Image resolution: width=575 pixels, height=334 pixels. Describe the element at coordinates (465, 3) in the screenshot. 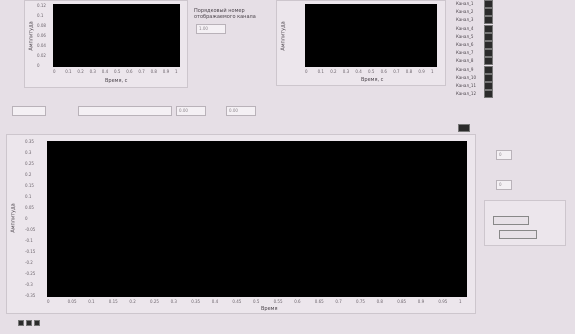

I see `channel-label: Канал_1` at that location.